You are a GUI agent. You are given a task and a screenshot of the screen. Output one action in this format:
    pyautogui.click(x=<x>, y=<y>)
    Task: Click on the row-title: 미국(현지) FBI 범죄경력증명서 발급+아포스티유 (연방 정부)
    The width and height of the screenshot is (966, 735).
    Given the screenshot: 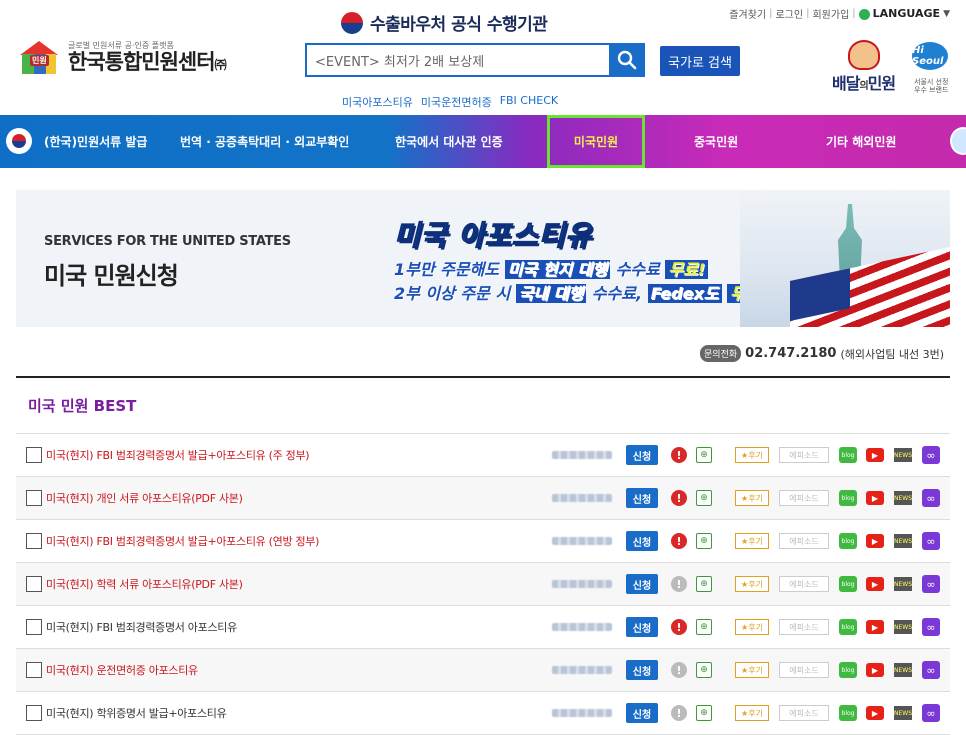 What is the action you would take?
    pyautogui.click(x=182, y=541)
    